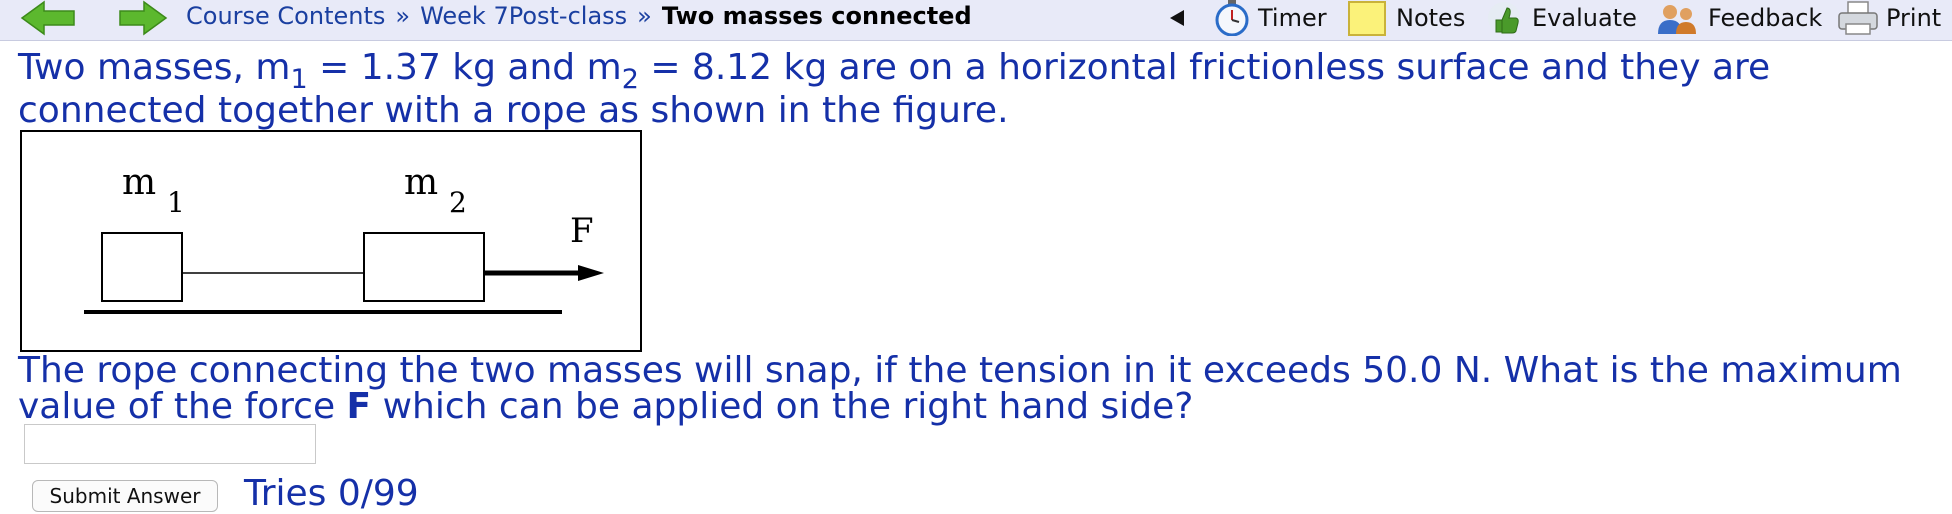 The width and height of the screenshot is (1952, 514). Describe the element at coordinates (170, 444) in the screenshot. I see `answer-input` at that location.